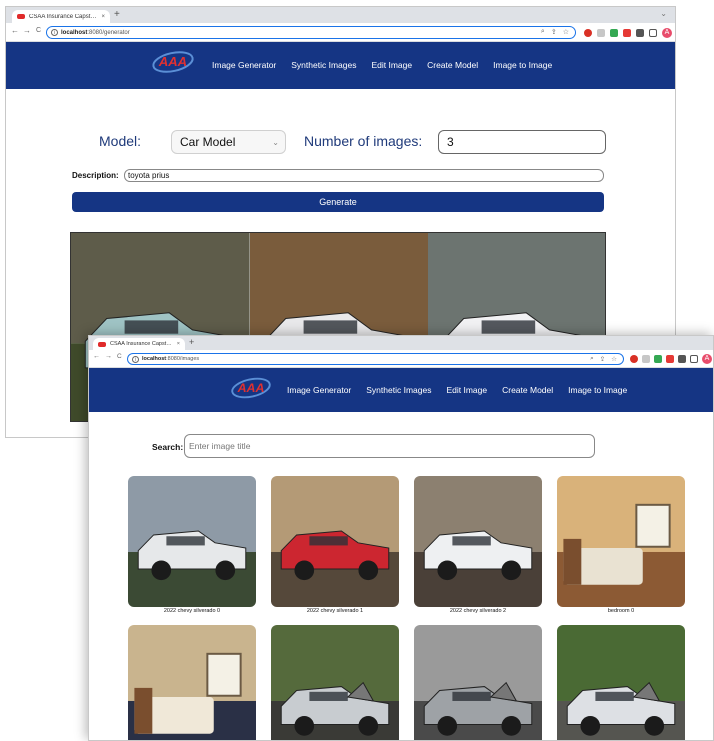  Describe the element at coordinates (389, 446) in the screenshot. I see `search-input: Enter image title` at that location.